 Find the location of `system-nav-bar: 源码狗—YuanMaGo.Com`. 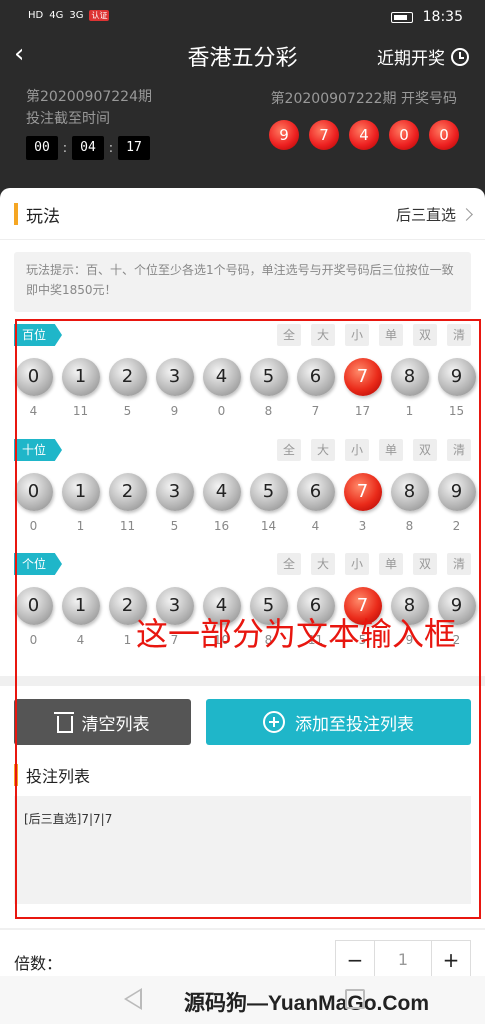

system-nav-bar: 源码狗—YuanMaGo.Com is located at coordinates (242, 1000).